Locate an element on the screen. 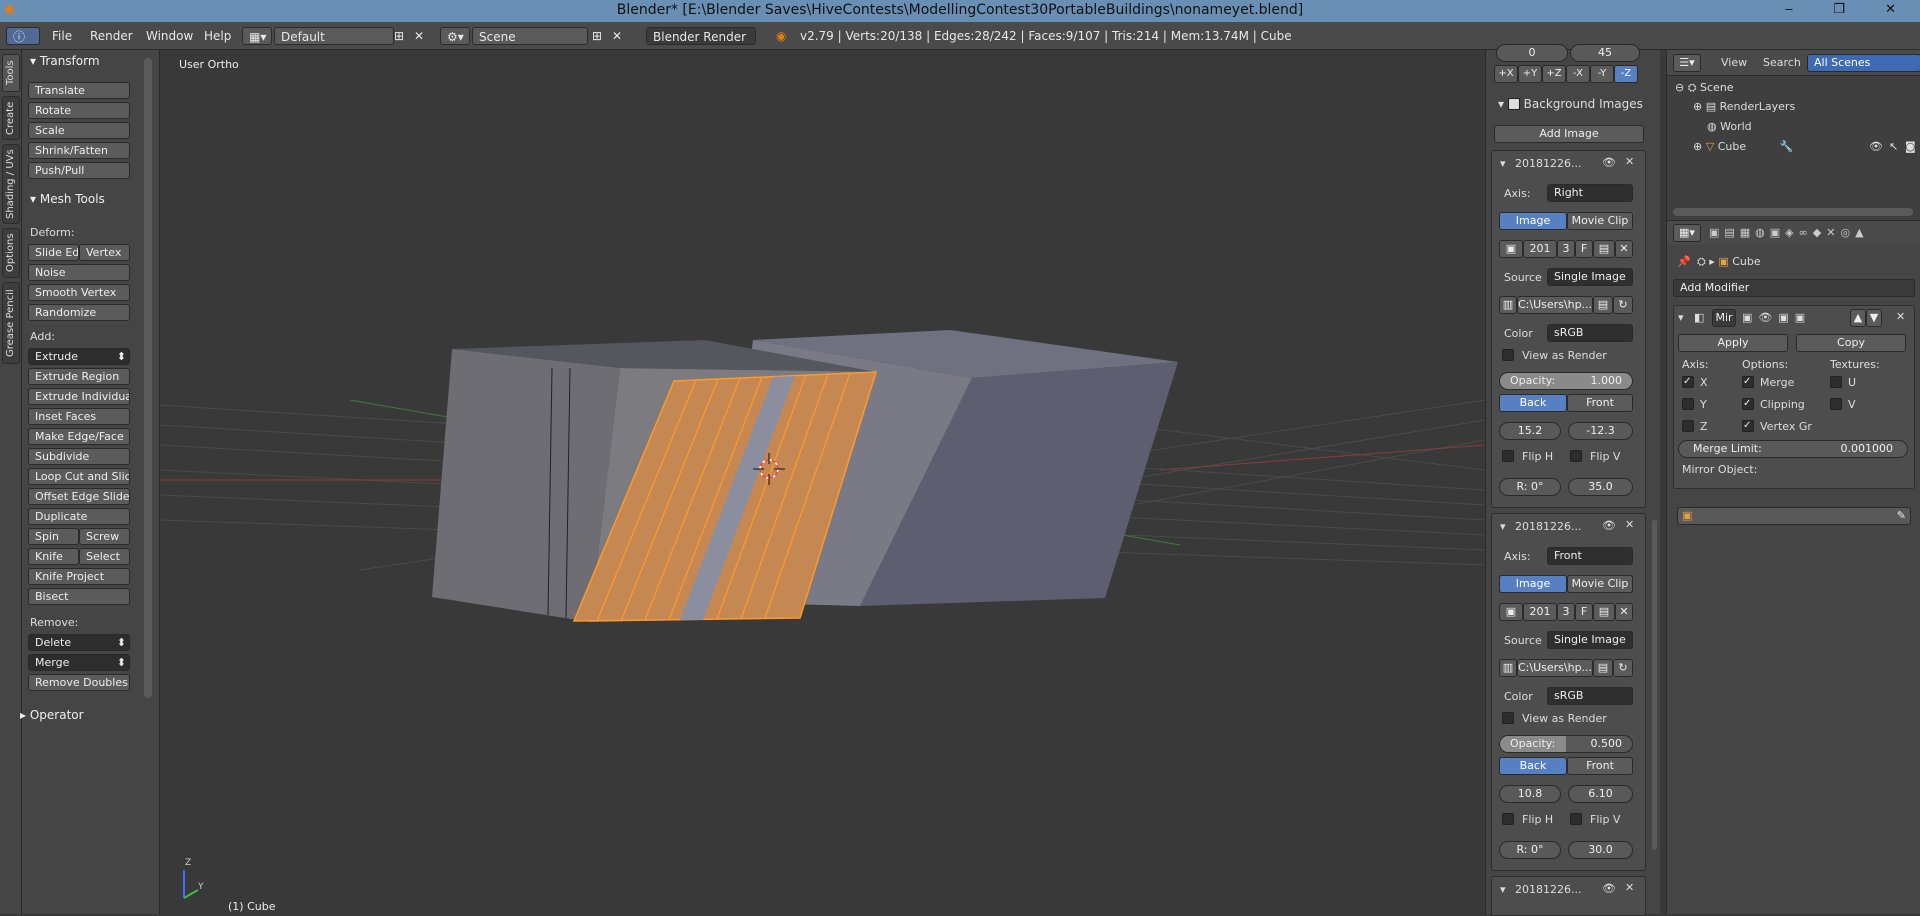 The width and height of the screenshot is (1920, 916). add-modifier-dropdown: Add Modifier is located at coordinates (1794, 288).